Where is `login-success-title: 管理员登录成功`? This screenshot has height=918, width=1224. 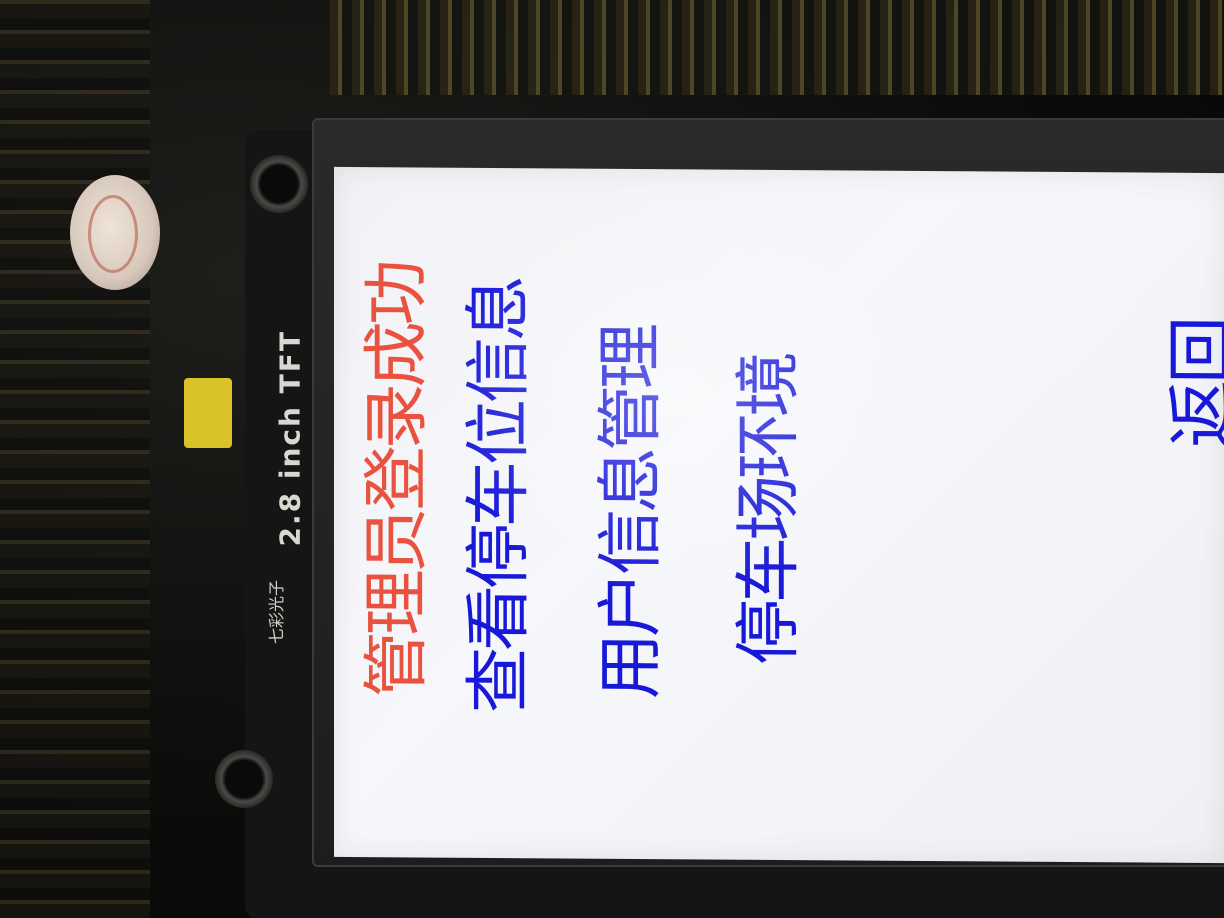 login-success-title: 管理员登录成功 is located at coordinates (396, 480).